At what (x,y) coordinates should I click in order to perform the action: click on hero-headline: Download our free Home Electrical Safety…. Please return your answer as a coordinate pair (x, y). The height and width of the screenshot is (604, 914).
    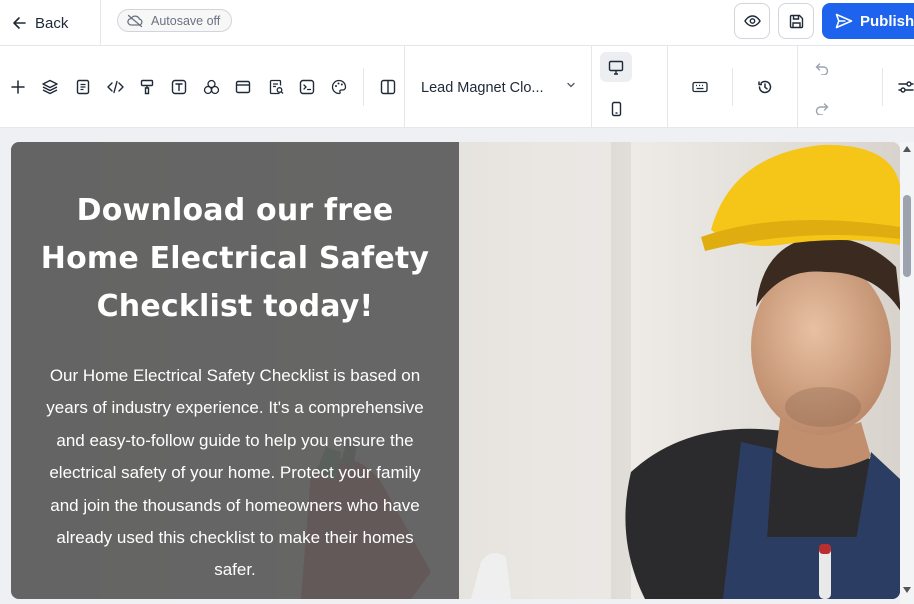
    Looking at the image, I should click on (235, 259).